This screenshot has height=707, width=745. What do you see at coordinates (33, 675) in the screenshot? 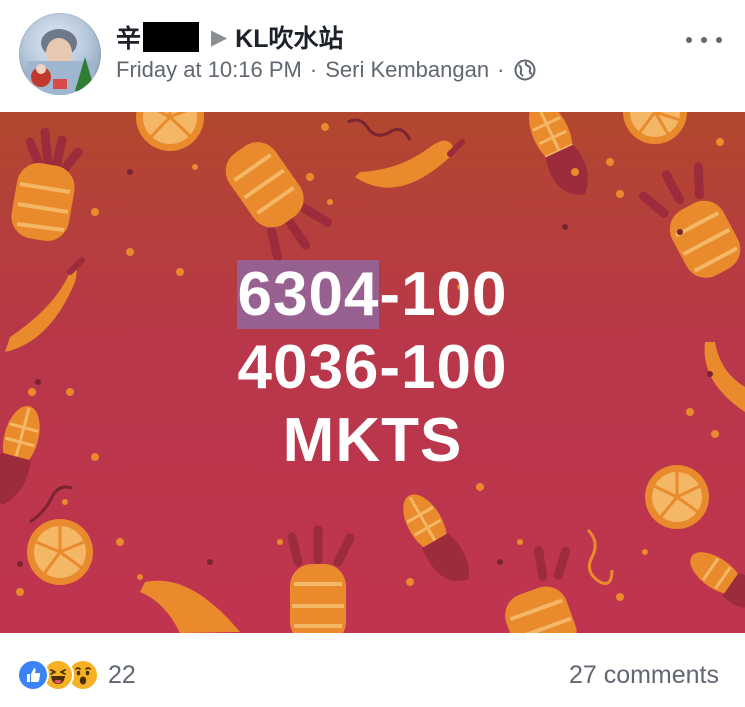
I see `like-icon` at bounding box center [33, 675].